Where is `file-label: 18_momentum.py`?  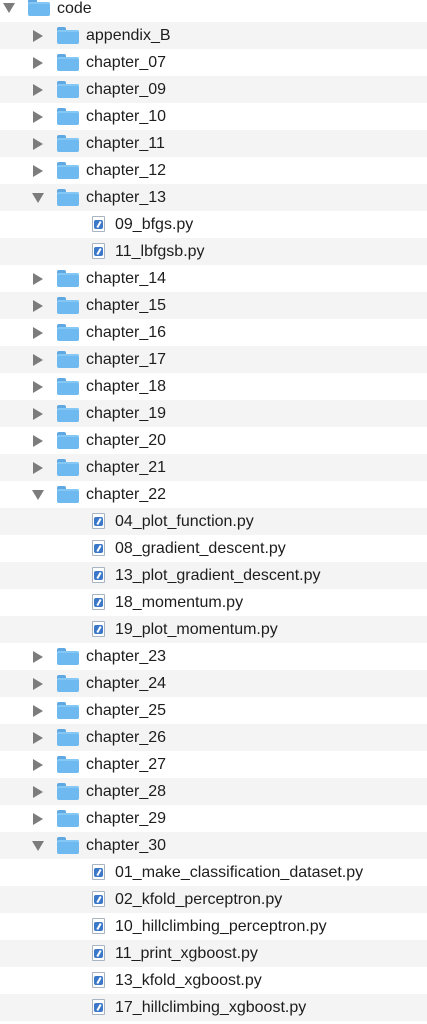 file-label: 18_momentum.py is located at coordinates (179, 602).